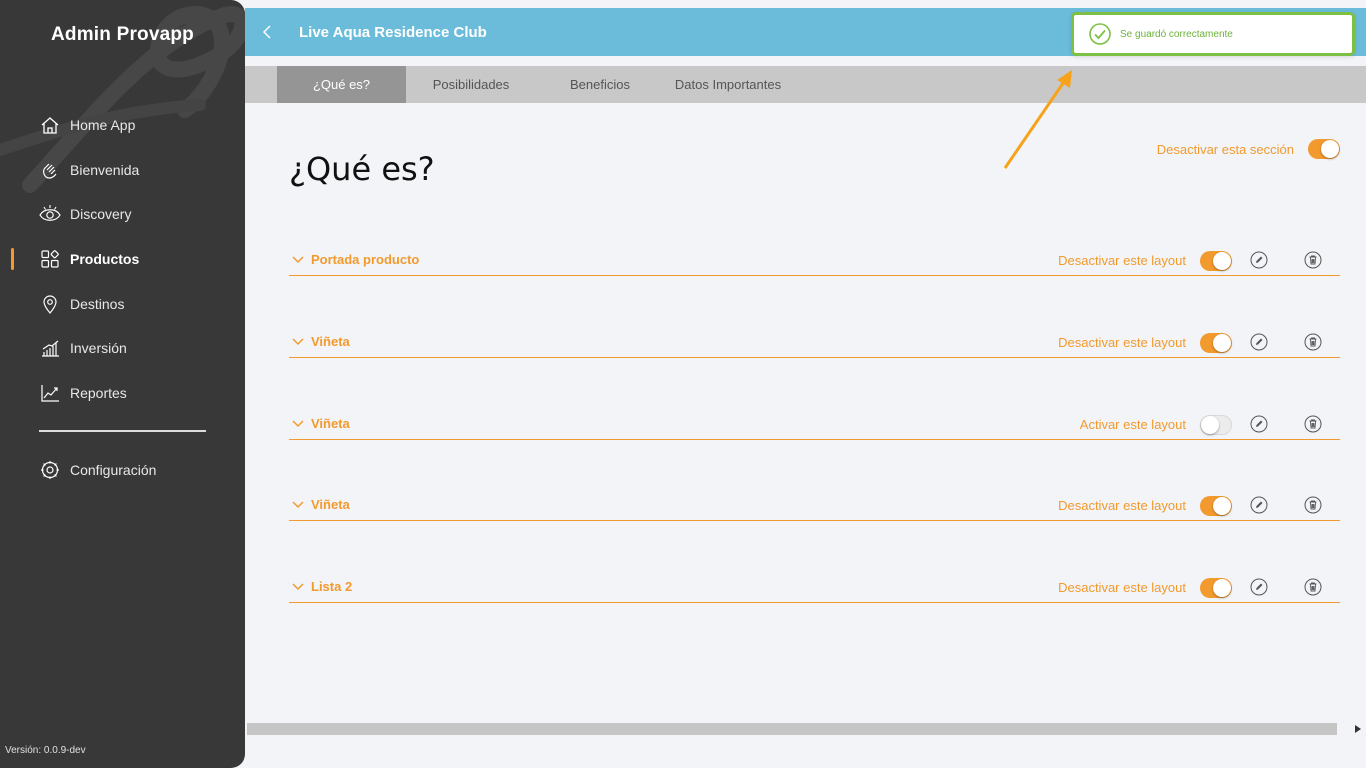  What do you see at coordinates (103, 125) in the screenshot?
I see `sidebar-item-label: Home App` at bounding box center [103, 125].